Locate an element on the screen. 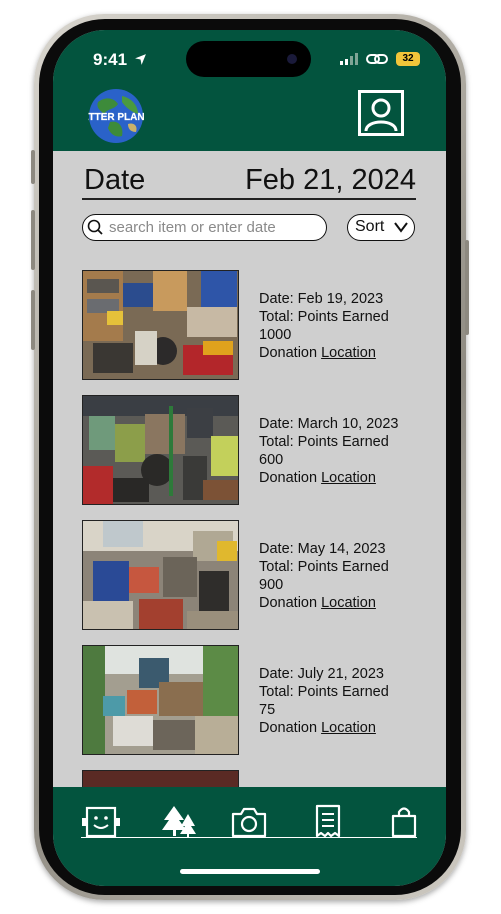  tab-camera is located at coordinates (249, 822).